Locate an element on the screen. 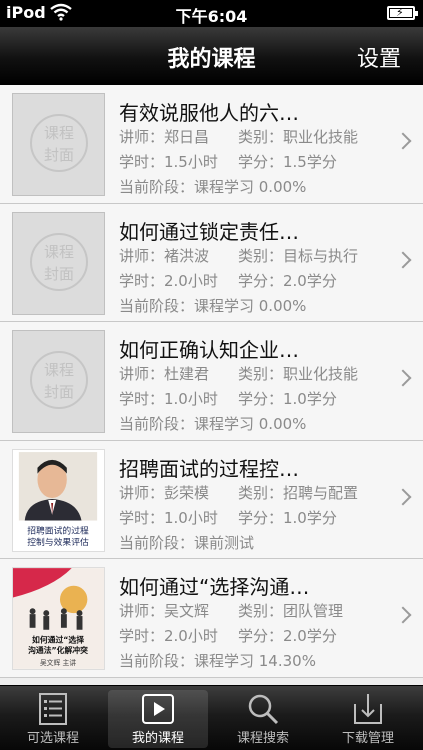 The image size is (423, 750). course-category: 类别：招聘与配置 is located at coordinates (298, 492).